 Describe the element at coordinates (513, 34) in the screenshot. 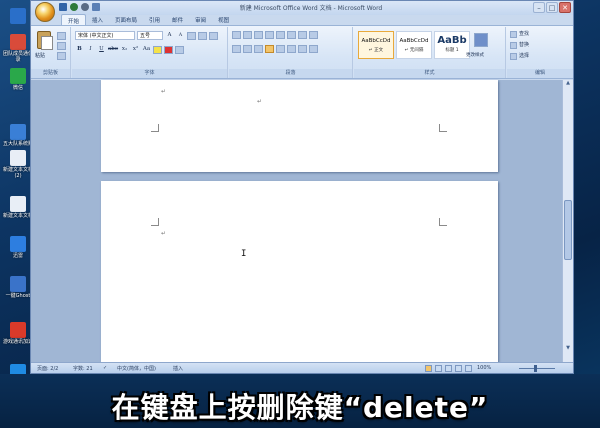

I see `find-icon` at that location.